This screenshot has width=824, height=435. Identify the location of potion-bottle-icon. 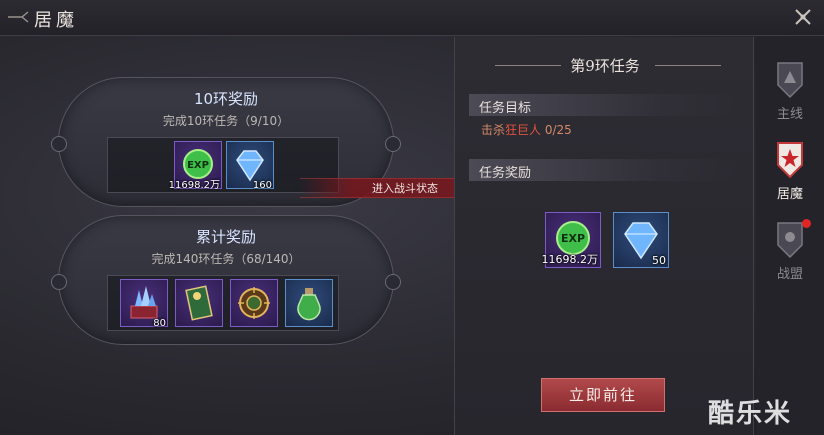
(309, 304).